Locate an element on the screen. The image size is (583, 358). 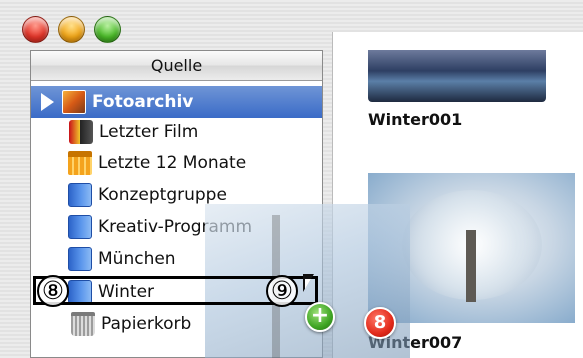
mouse-pointer-fill is located at coordinates (308, 284).